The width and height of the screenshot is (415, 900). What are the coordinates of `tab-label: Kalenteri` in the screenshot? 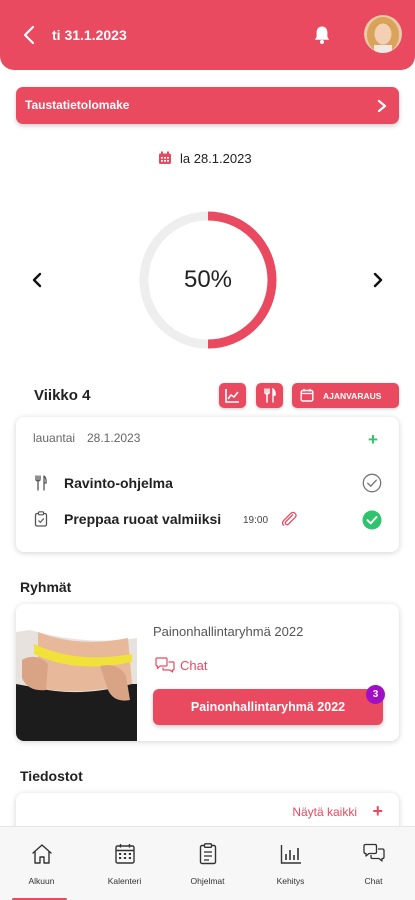 It's located at (124, 881).